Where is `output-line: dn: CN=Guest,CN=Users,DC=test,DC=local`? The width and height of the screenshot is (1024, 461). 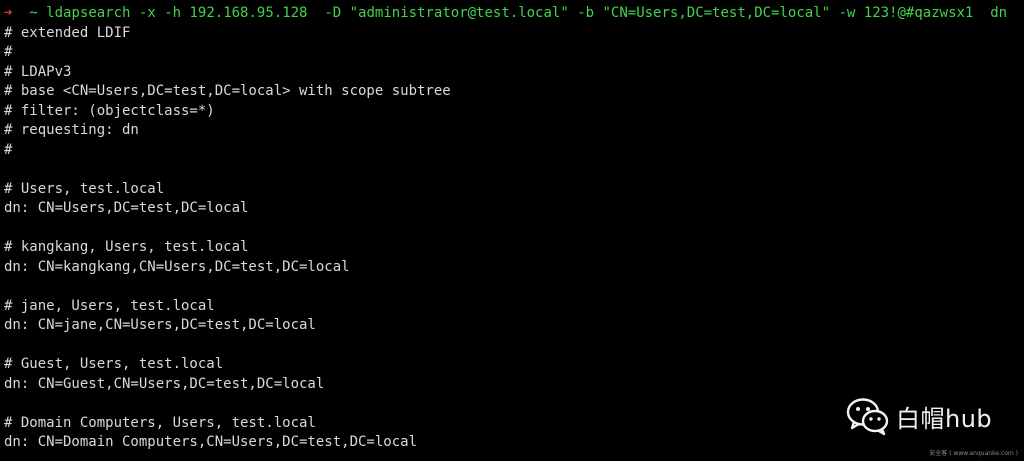 output-line: dn: CN=Guest,CN=Users,DC=test,DC=local is located at coordinates (164, 383).